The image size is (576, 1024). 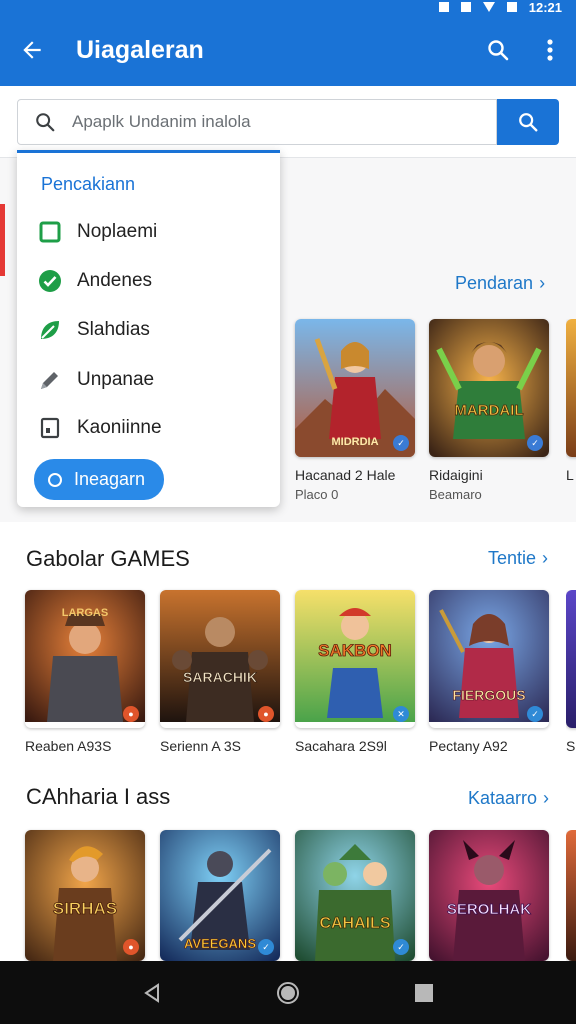 I want to click on dropdown-item-label: Unpanae, so click(x=116, y=379).